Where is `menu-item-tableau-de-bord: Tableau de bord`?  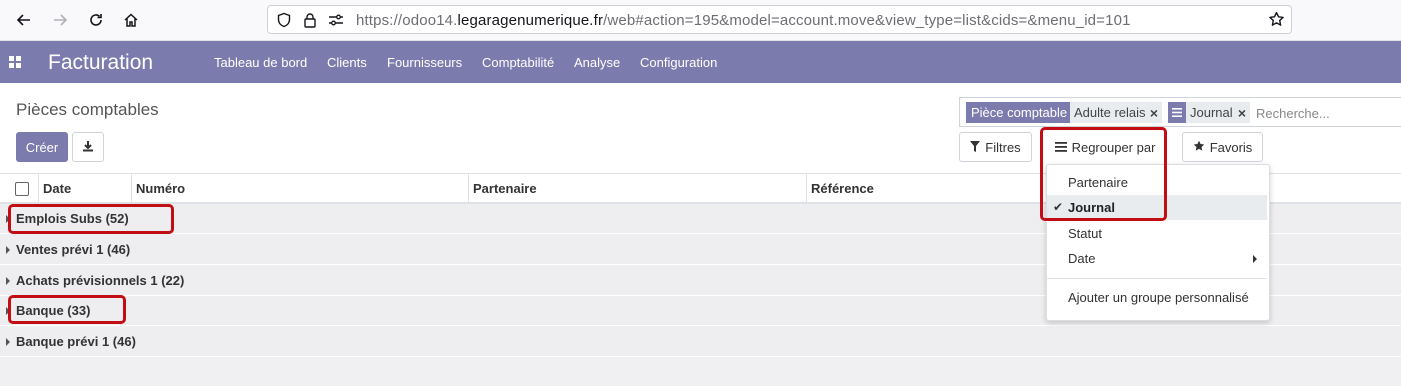
menu-item-tableau-de-bord: Tableau de bord is located at coordinates (260, 62).